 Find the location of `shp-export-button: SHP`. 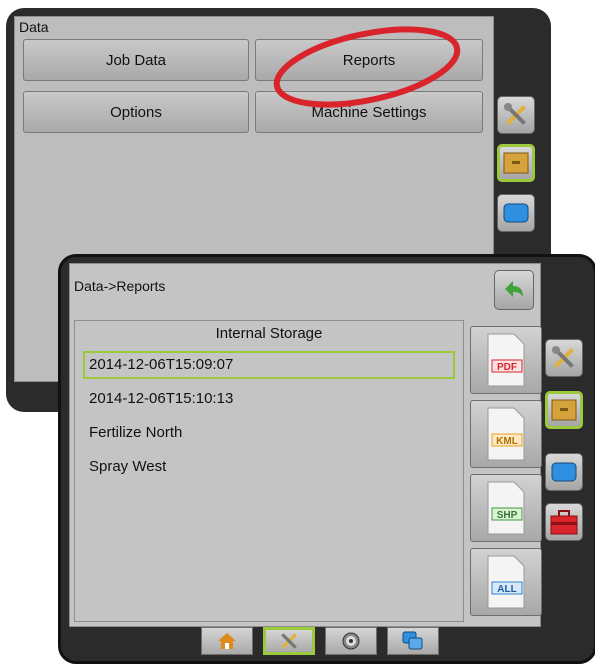

shp-export-button: SHP is located at coordinates (506, 508).